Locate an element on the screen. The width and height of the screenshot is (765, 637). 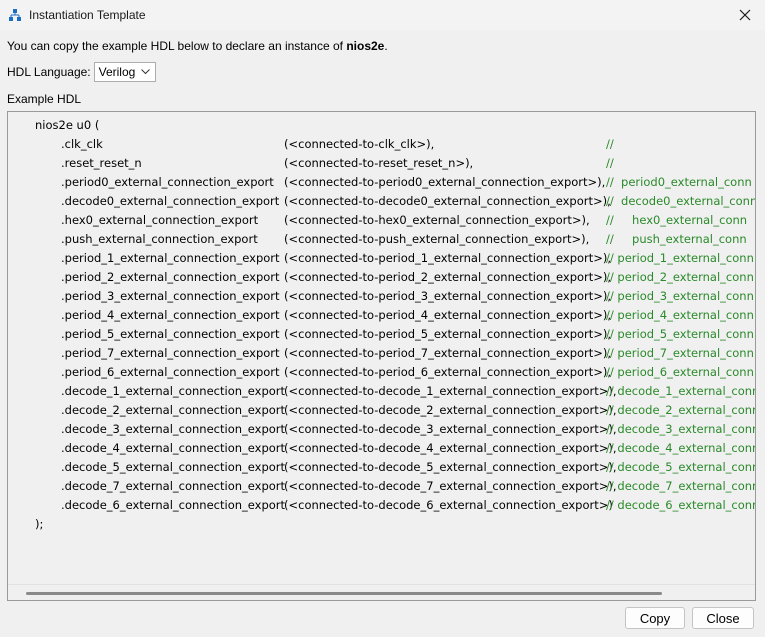
scrollbar-thumb is located at coordinates (344, 593).